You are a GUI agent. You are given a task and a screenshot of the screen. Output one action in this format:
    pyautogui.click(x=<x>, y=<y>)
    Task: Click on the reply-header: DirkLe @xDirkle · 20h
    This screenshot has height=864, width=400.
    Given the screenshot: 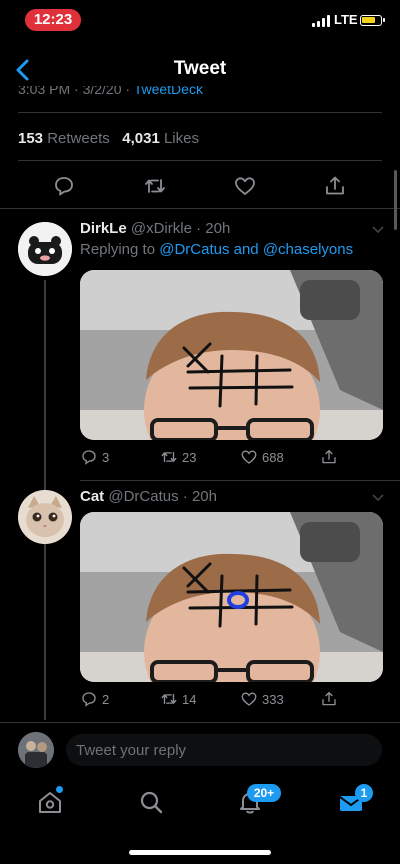 What is the action you would take?
    pyautogui.click(x=155, y=228)
    